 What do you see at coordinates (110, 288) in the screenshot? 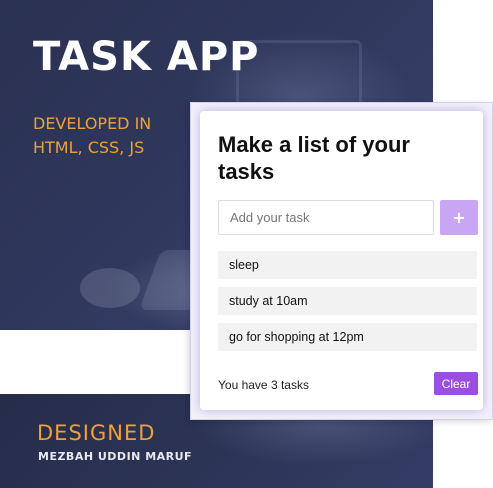
I see `mouse-graphic` at bounding box center [110, 288].